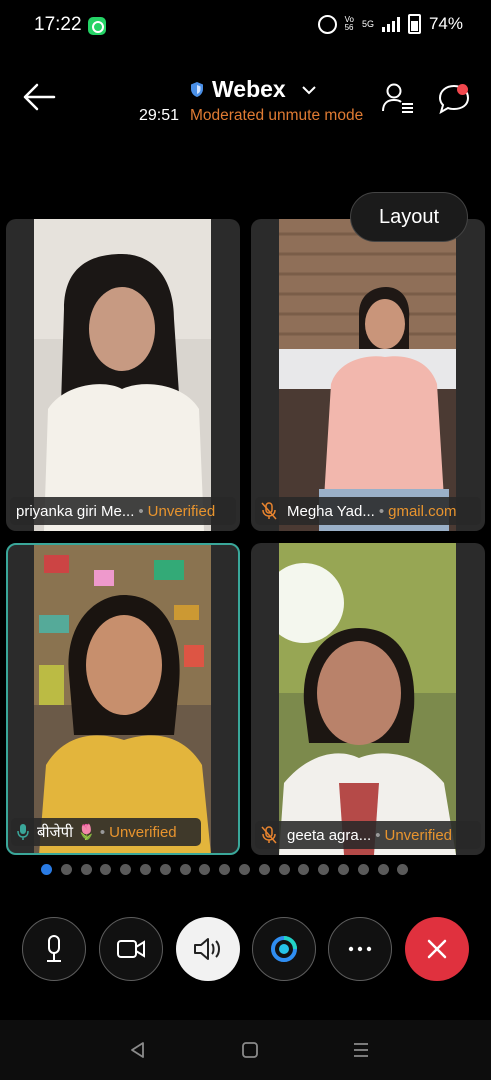 This screenshot has height=1080, width=491. I want to click on meeting-mode: Moderated unmute mode, so click(277, 115).